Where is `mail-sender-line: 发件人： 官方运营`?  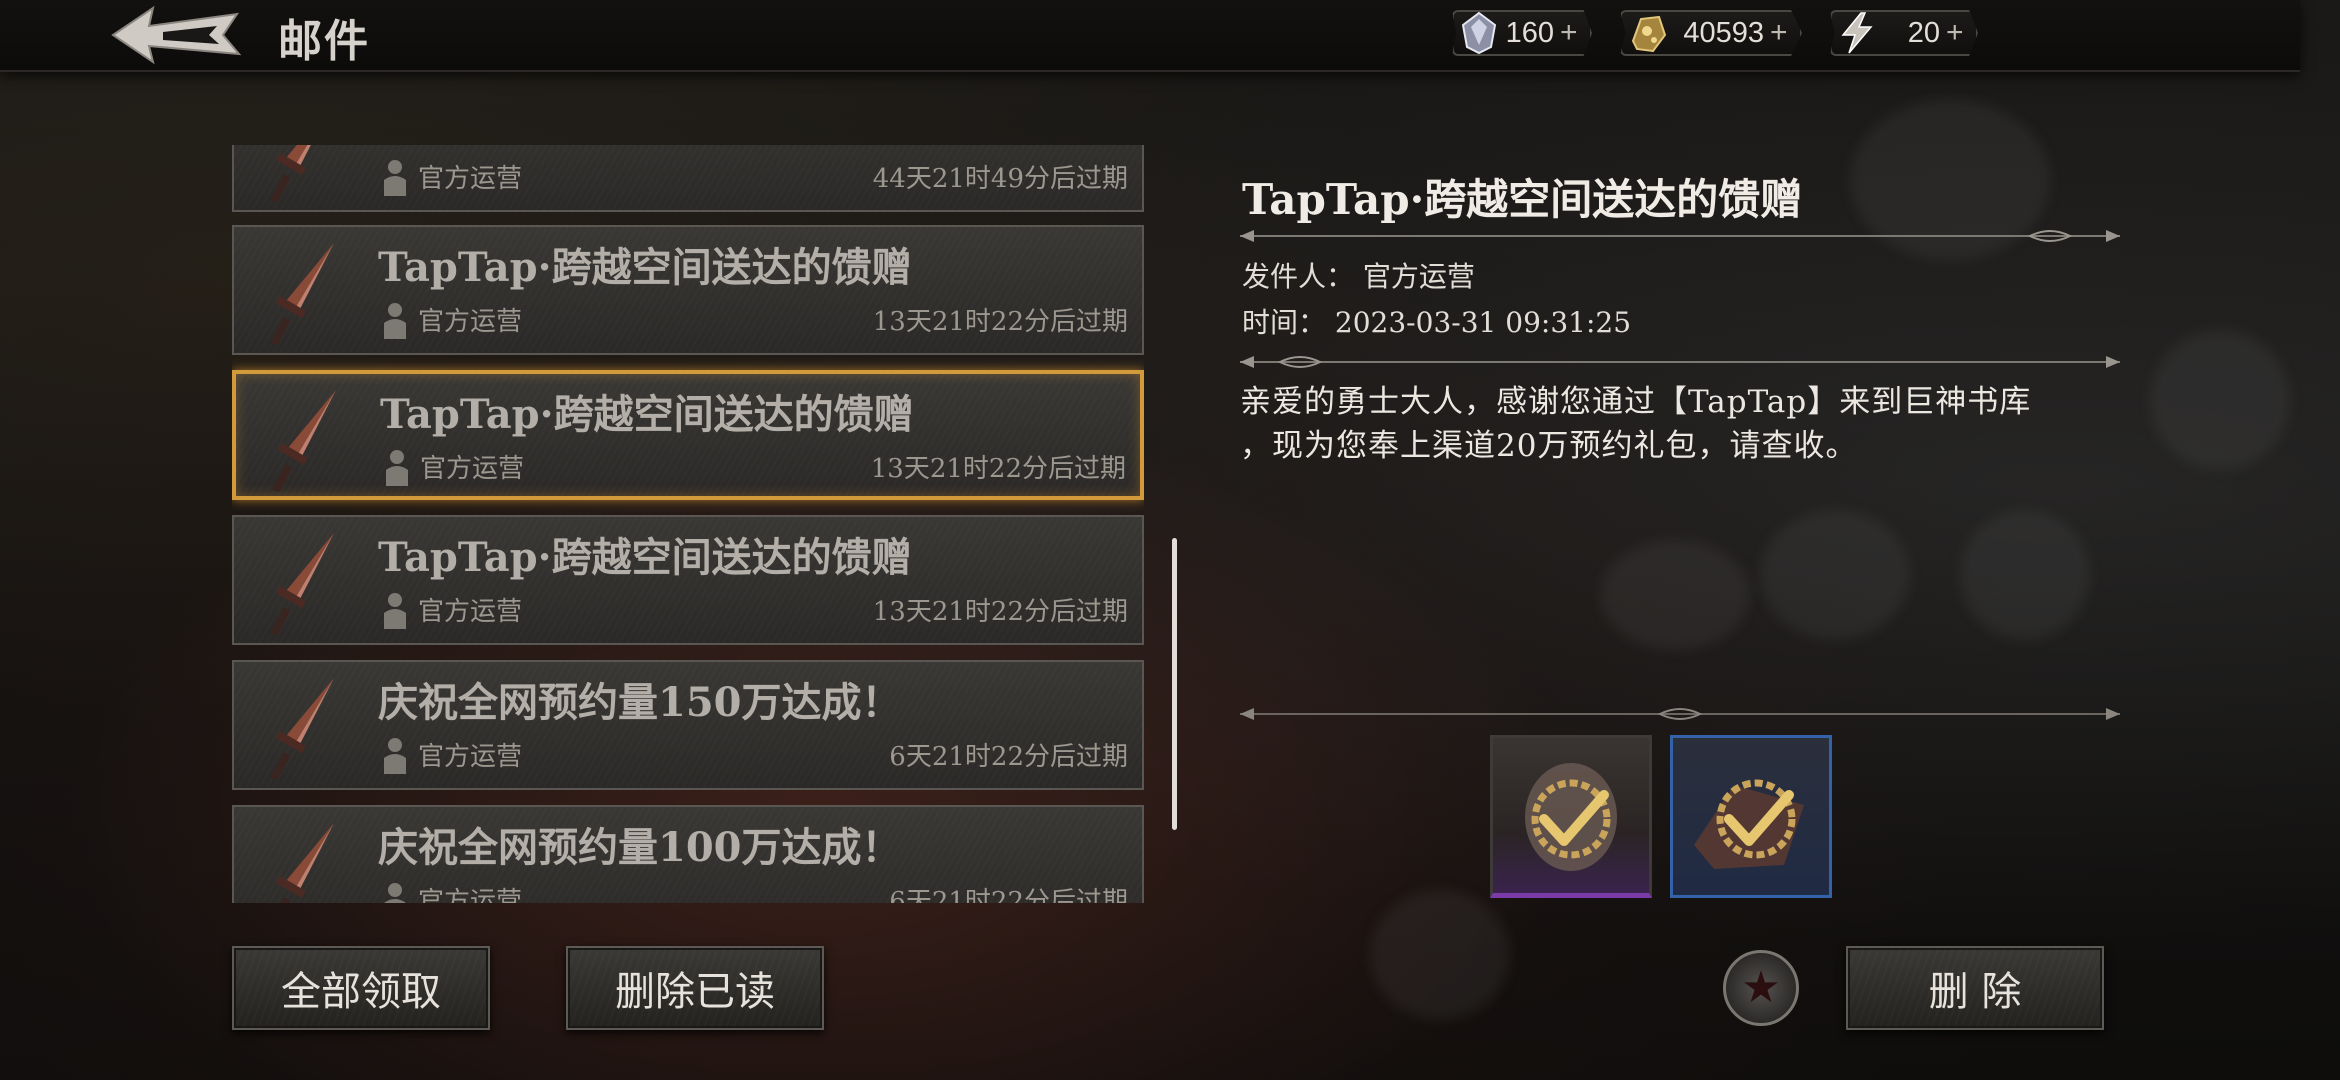
mail-sender-line: 发件人： 官方运营 is located at coordinates (1358, 275).